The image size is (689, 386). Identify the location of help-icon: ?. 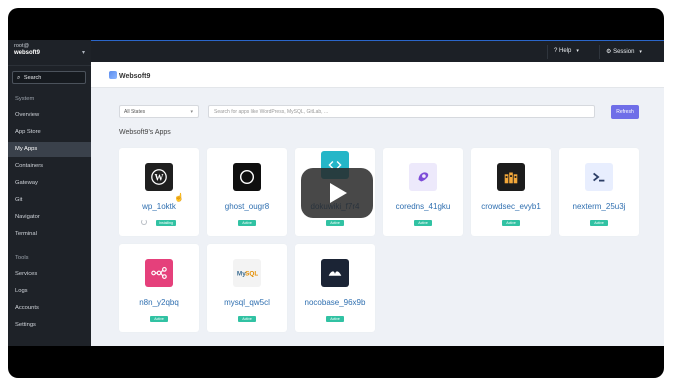
(556, 51).